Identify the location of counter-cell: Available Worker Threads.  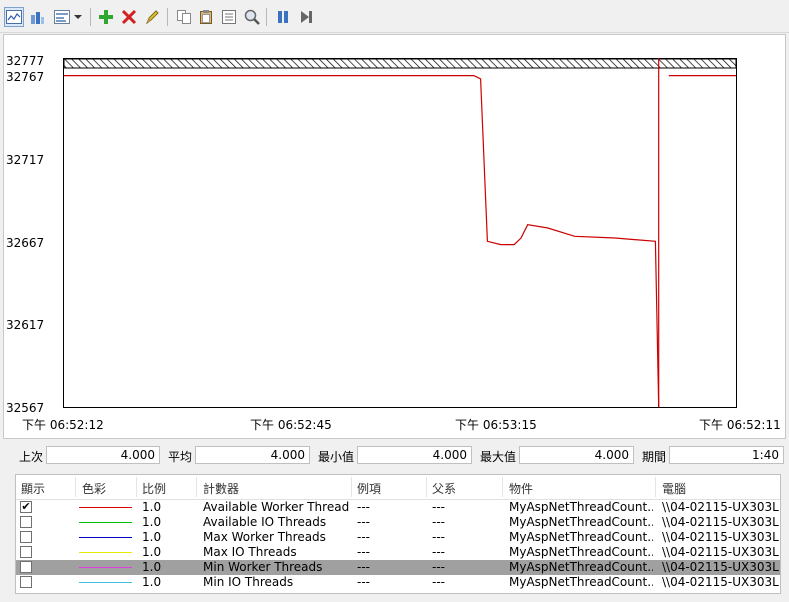
(276, 507).